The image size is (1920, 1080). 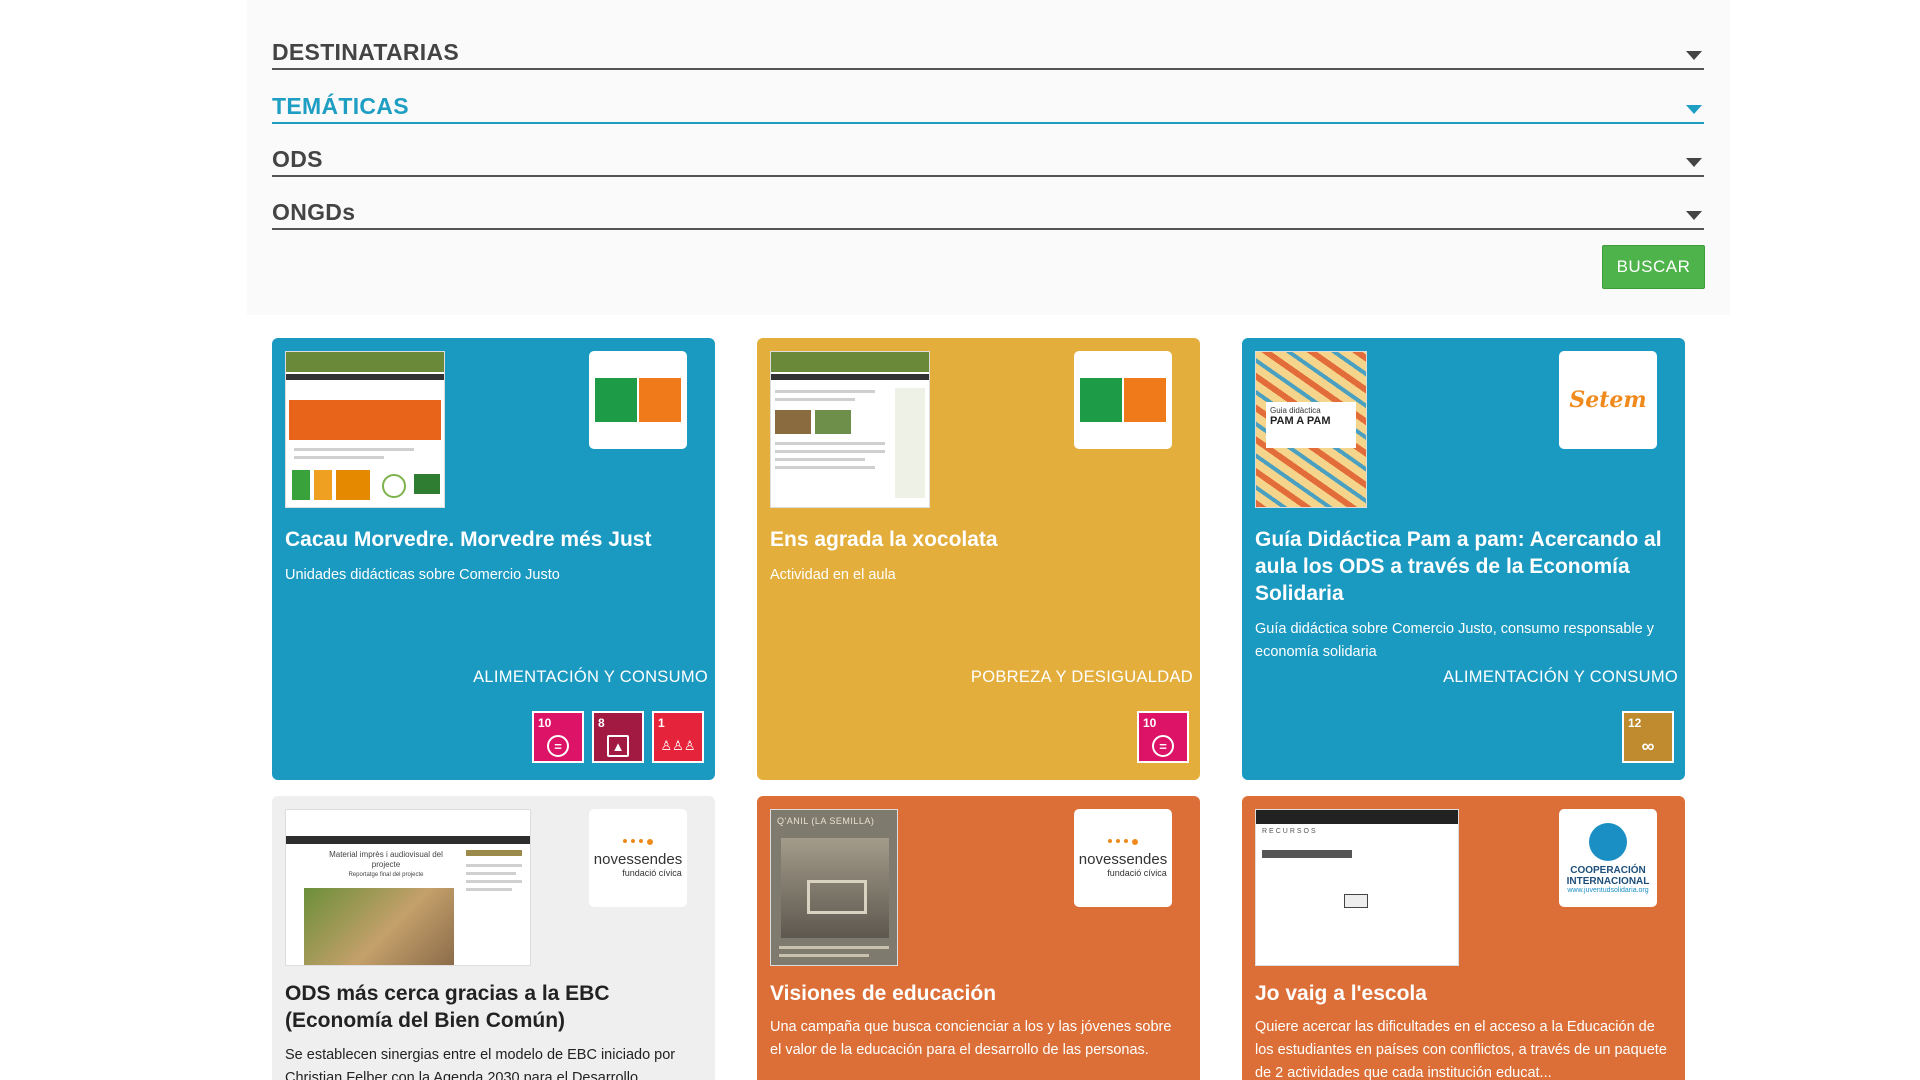 What do you see at coordinates (1311, 429) in the screenshot?
I see `resource-thumbnail: Guia didàctica PAM A PAM` at bounding box center [1311, 429].